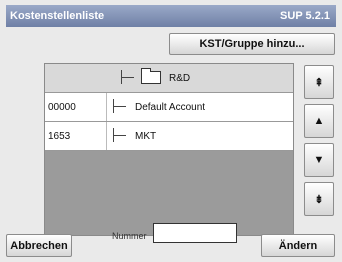 The image size is (342, 262). I want to click on folder-icon, so click(151, 76).